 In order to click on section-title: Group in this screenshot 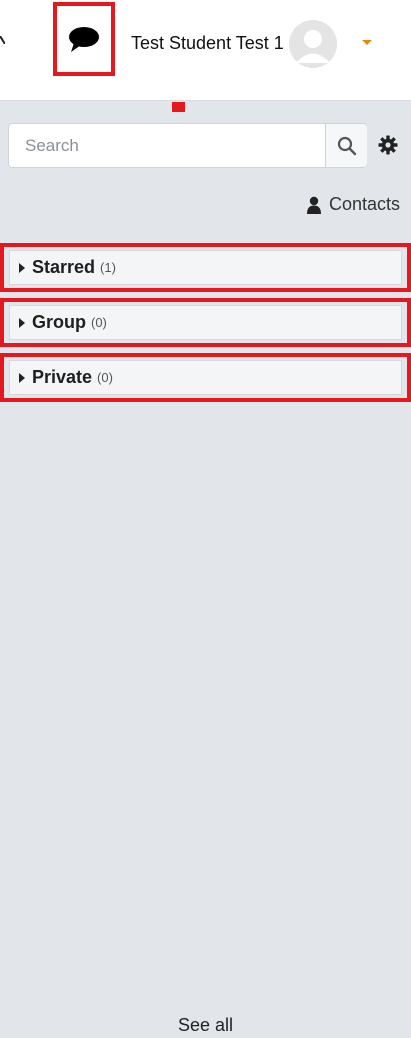, I will do `click(59, 322)`.